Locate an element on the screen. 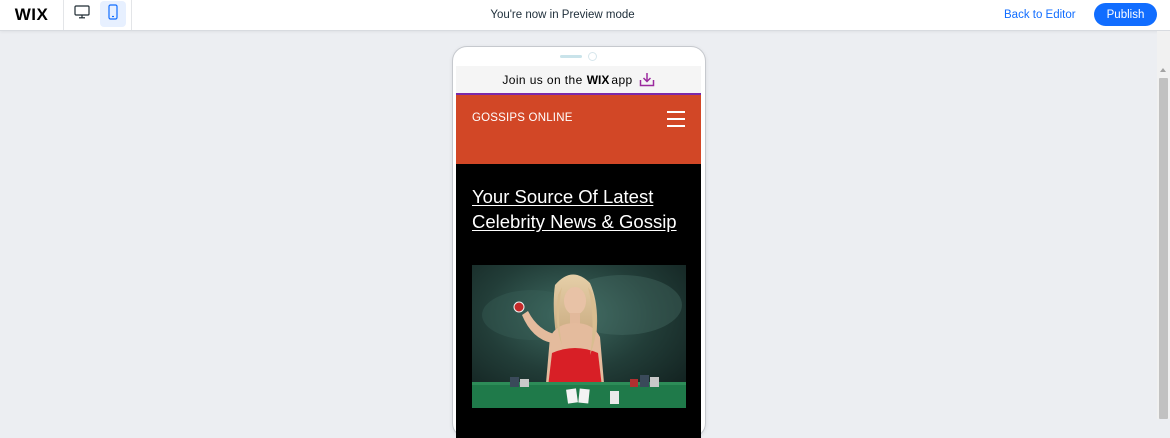 This screenshot has width=1170, height=438. download-icon is located at coordinates (647, 79).